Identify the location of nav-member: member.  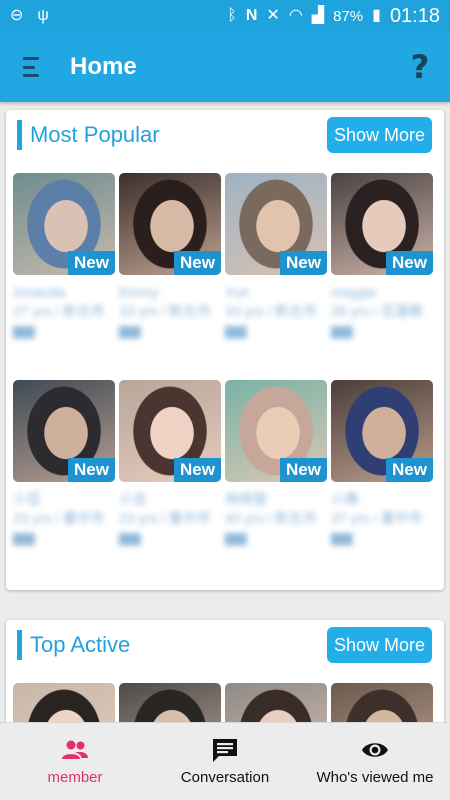
(75, 761).